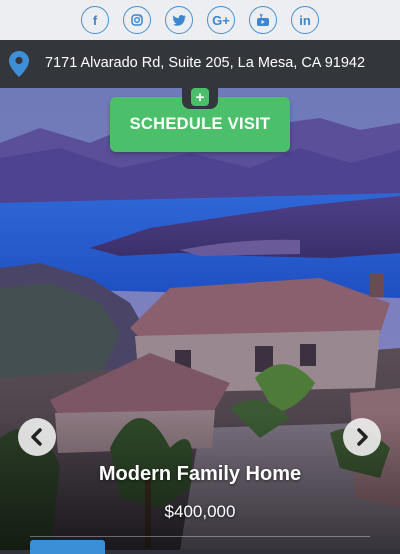 Image resolution: width=400 pixels, height=554 pixels. I want to click on chevron-left-icon, so click(36, 437).